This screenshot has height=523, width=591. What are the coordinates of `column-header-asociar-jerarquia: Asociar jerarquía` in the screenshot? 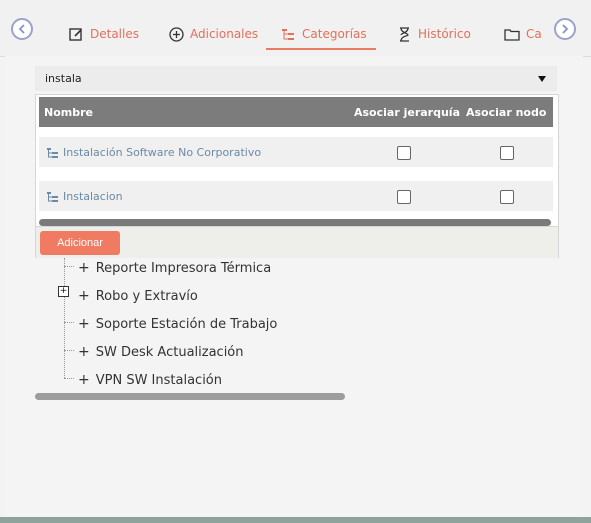 It's located at (407, 112).